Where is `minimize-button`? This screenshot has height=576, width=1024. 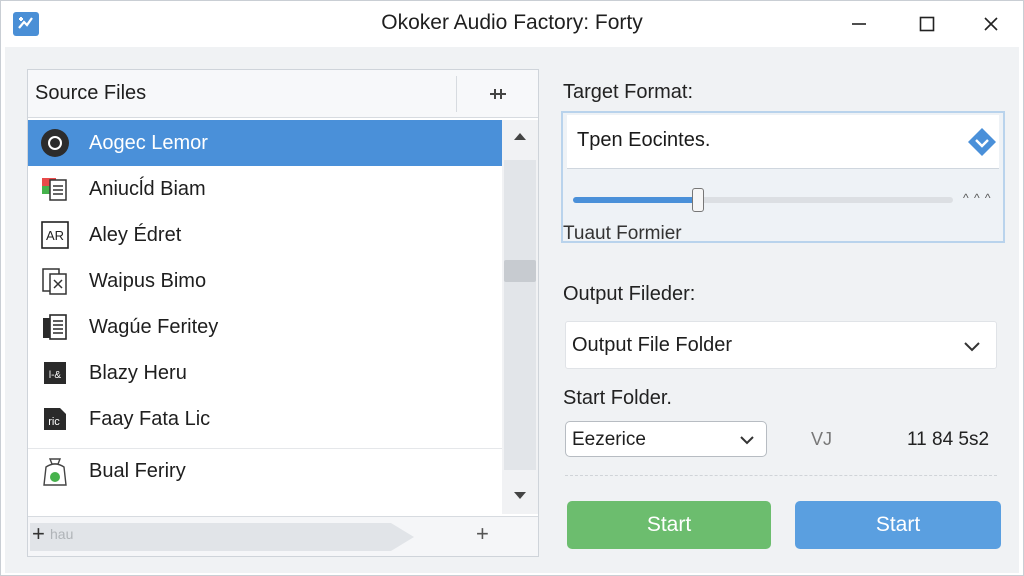 minimize-button is located at coordinates (859, 24).